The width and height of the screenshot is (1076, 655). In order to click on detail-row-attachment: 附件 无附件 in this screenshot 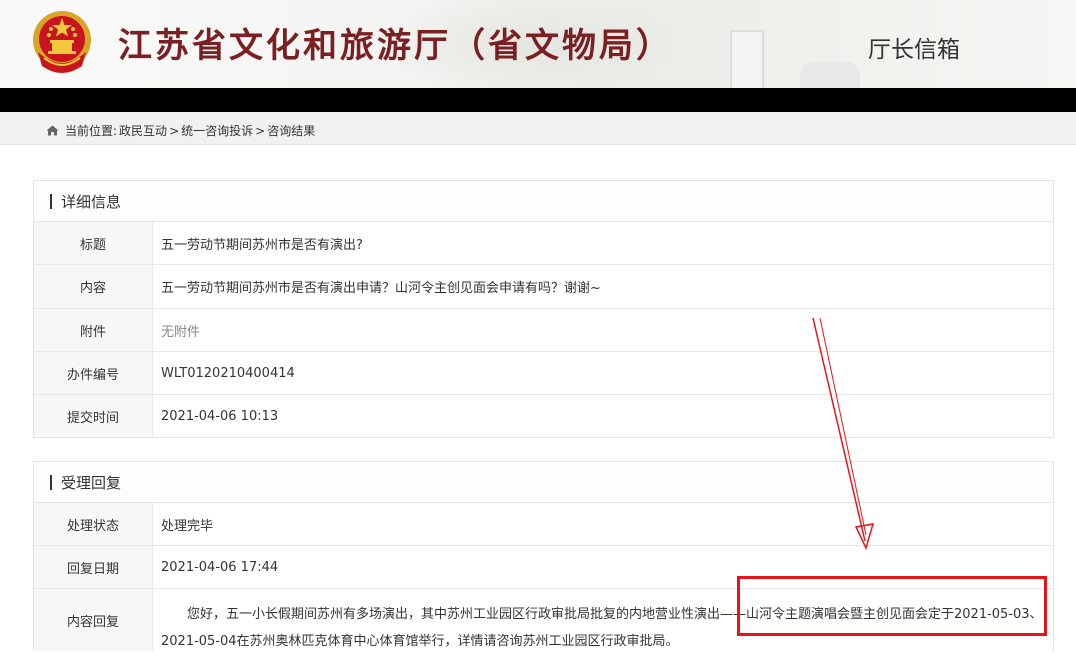, I will do `click(543, 330)`.